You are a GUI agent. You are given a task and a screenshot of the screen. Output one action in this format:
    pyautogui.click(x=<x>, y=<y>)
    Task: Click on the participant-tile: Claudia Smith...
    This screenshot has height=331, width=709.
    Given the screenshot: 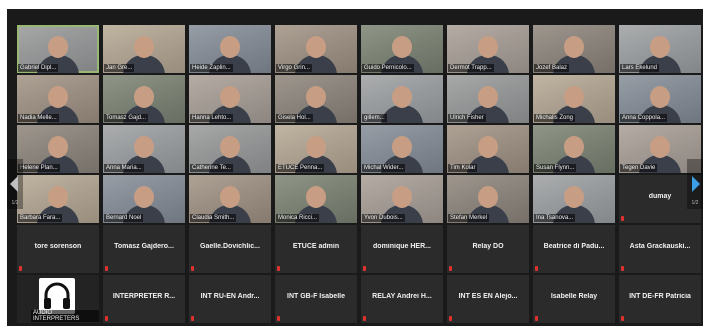 What is the action you would take?
    pyautogui.click(x=230, y=199)
    